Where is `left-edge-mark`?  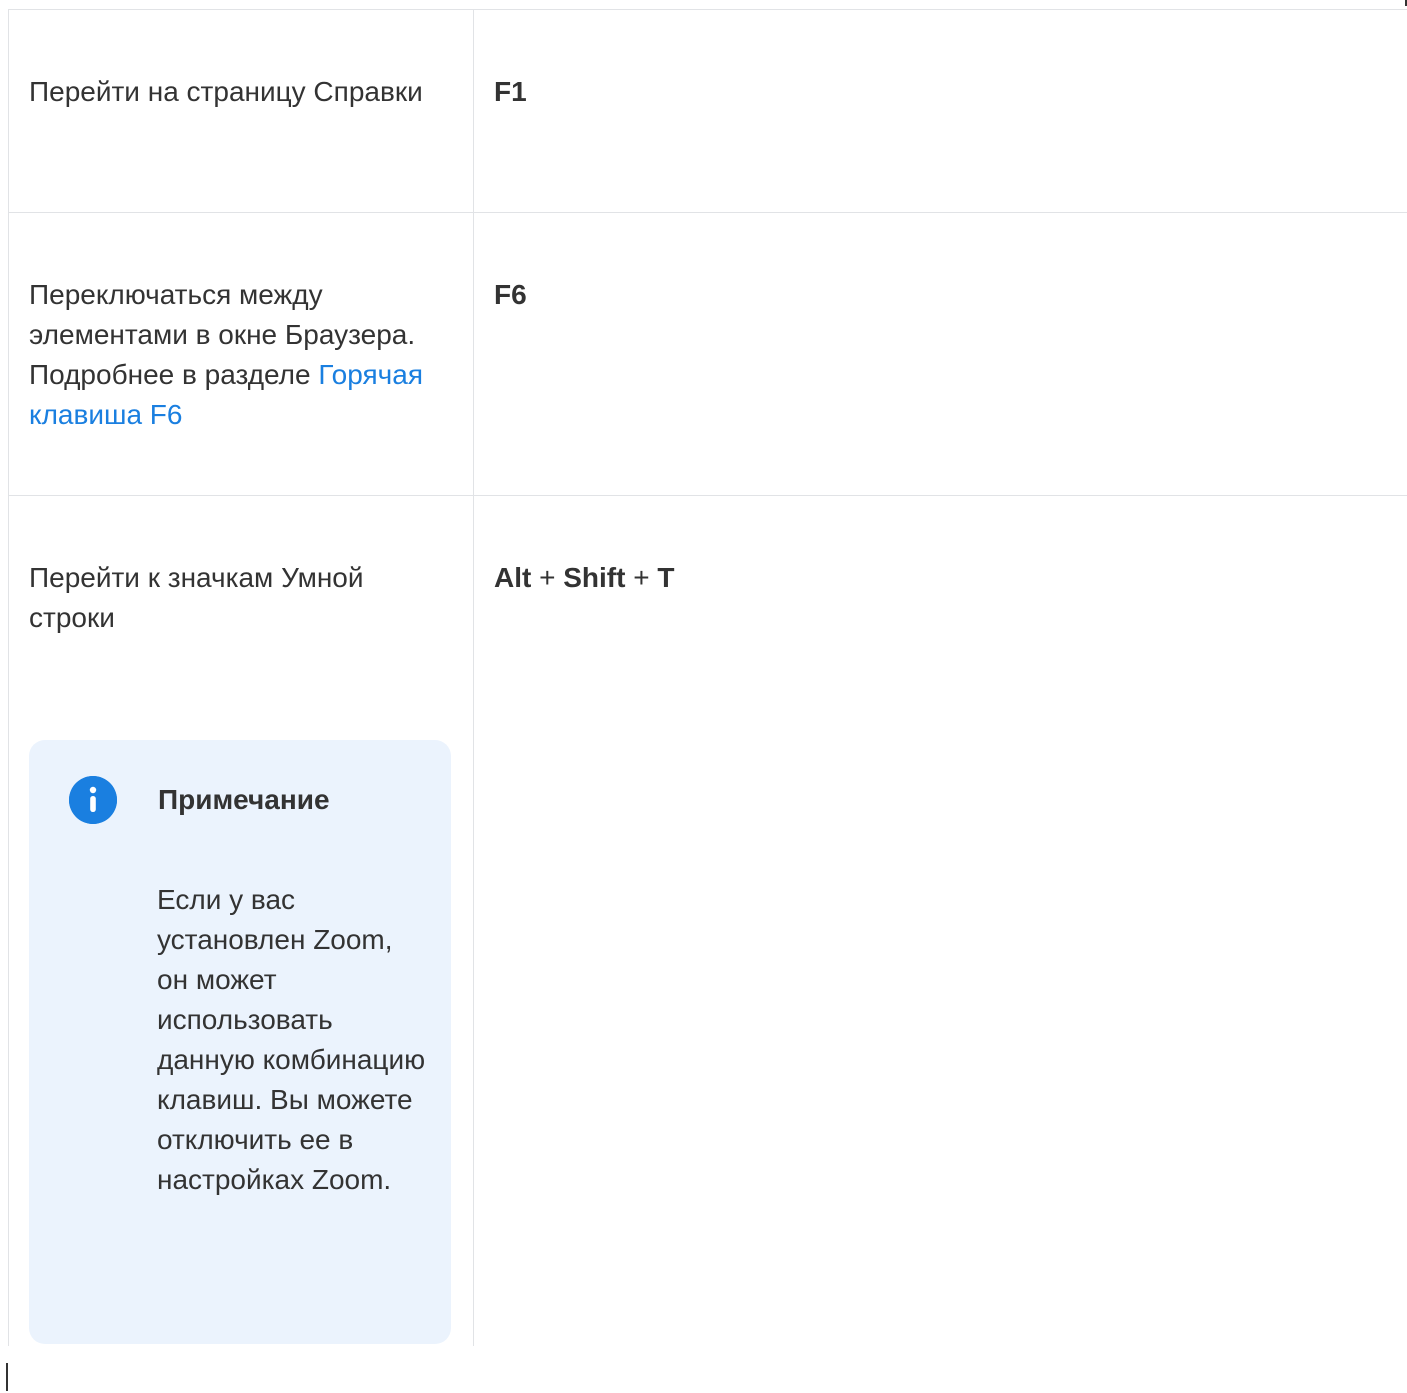
left-edge-mark is located at coordinates (7, 1377).